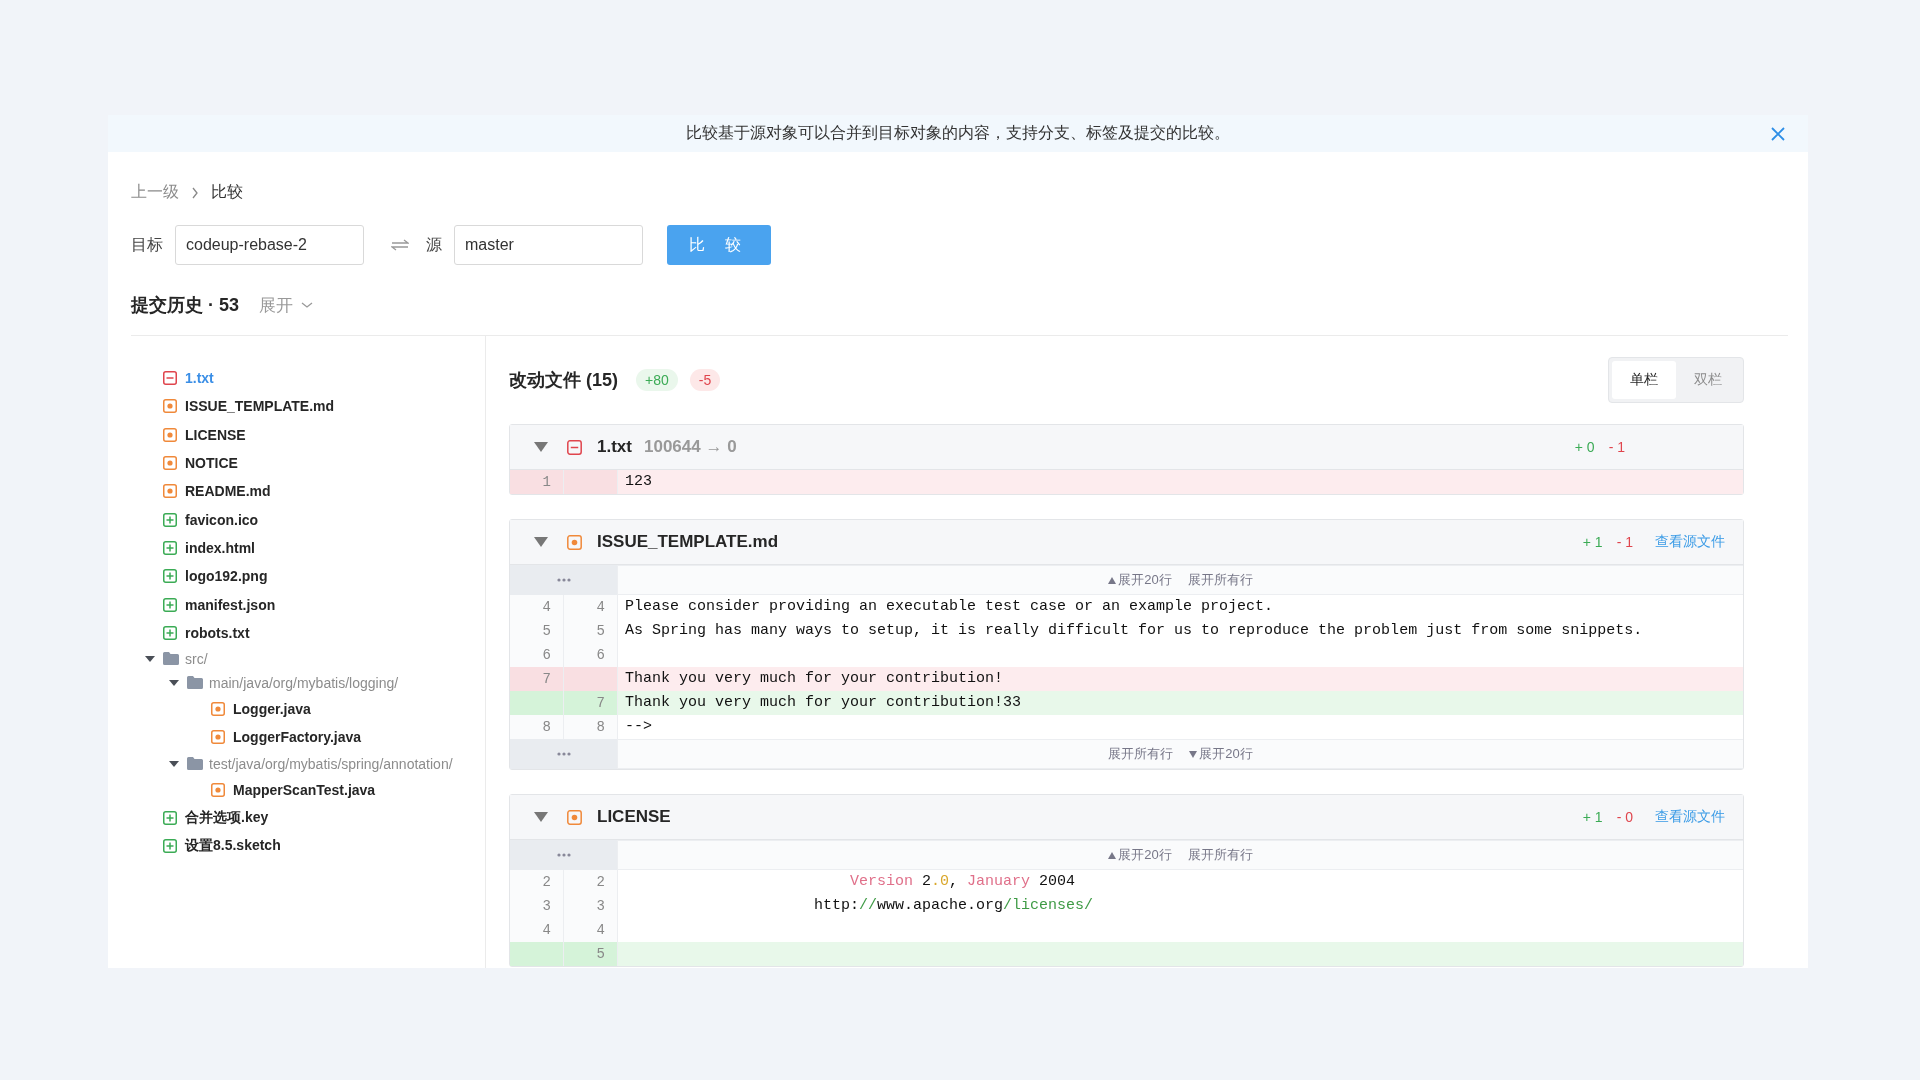 The height and width of the screenshot is (1080, 1920). Describe the element at coordinates (690, 447) in the screenshot. I see `file-mode: 100644 → 0` at that location.